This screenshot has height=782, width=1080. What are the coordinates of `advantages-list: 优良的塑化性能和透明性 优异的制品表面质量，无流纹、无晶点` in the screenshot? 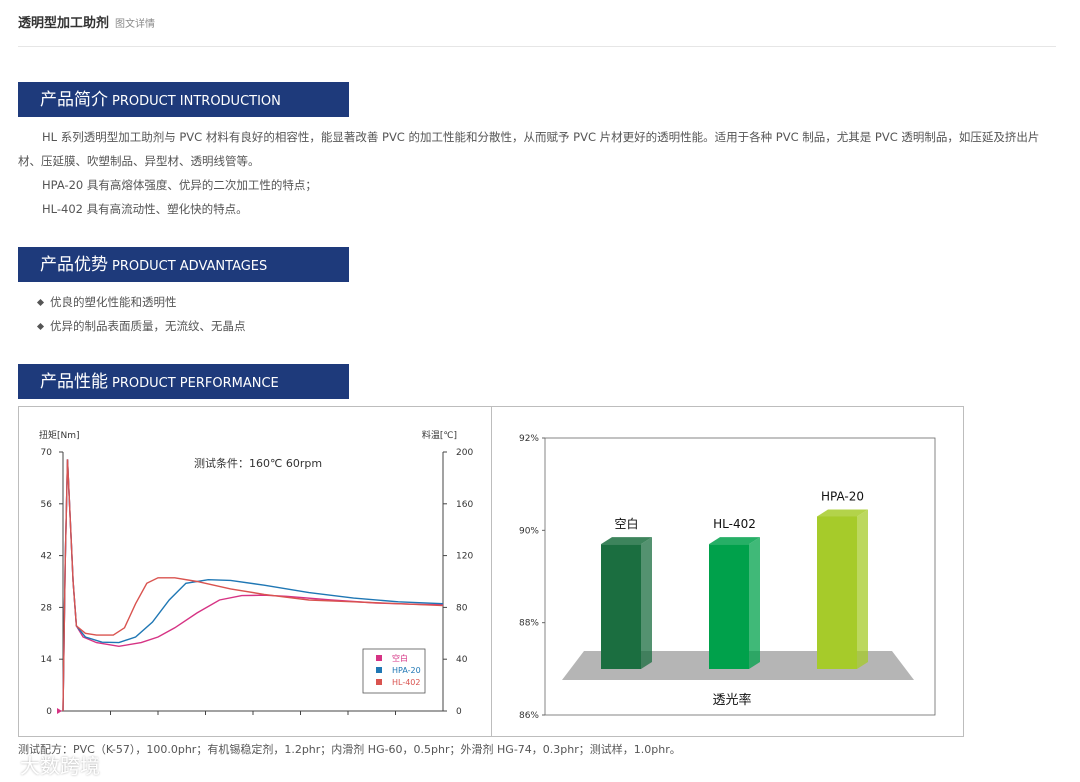 It's located at (141, 314).